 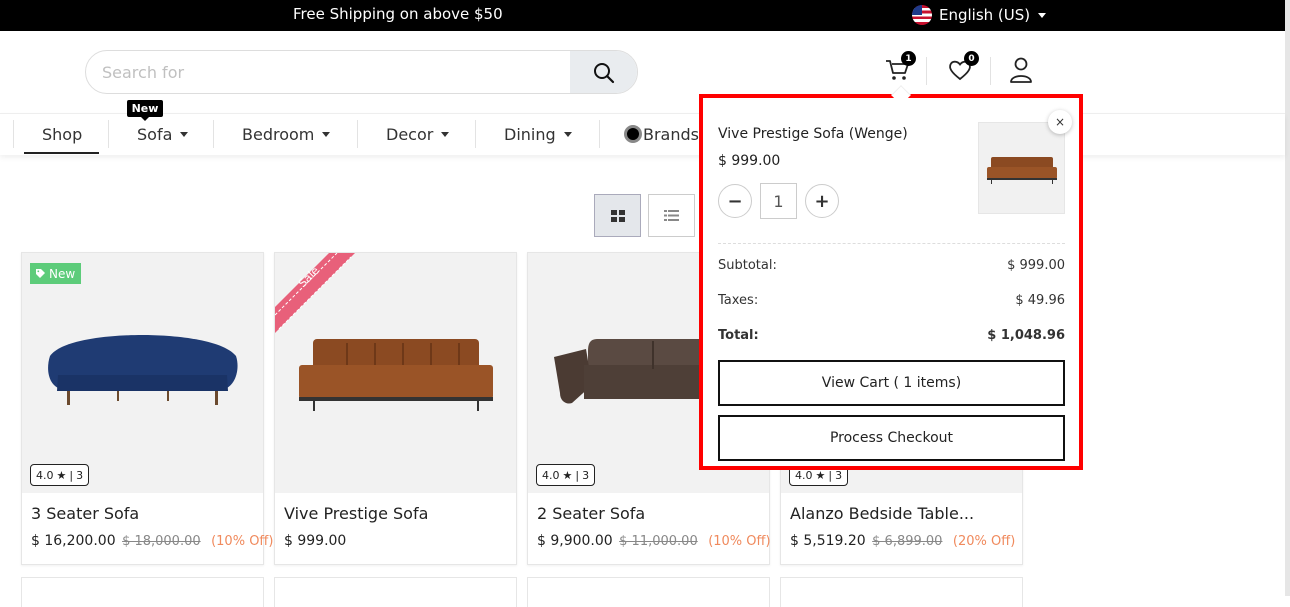 I want to click on nav-item-shop: Shop, so click(x=62, y=134).